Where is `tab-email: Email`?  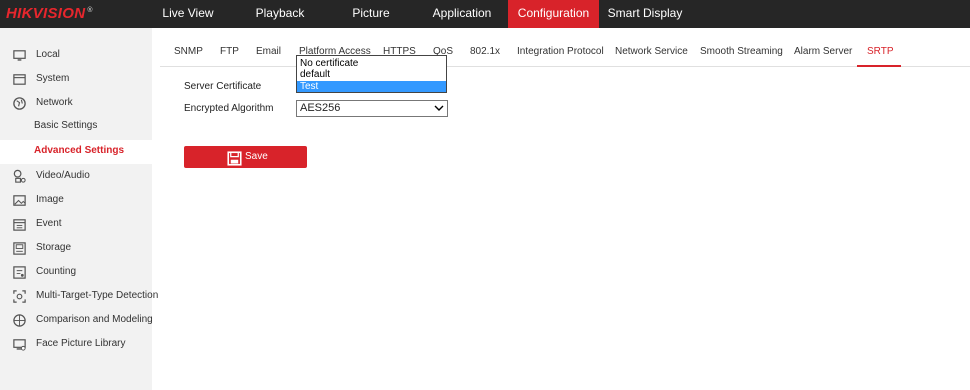
tab-email: Email is located at coordinates (268, 51).